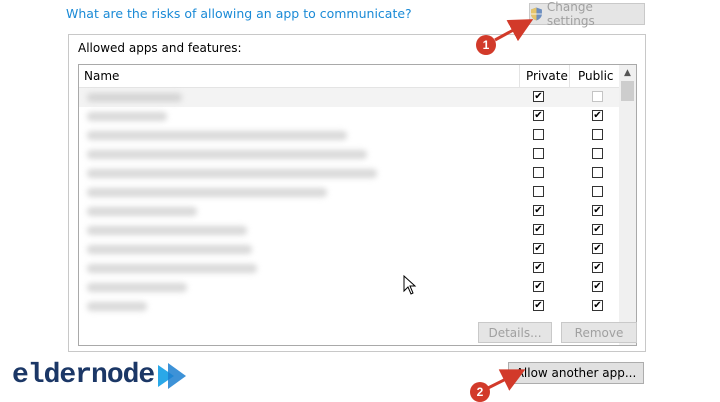 This screenshot has width=720, height=402. I want to click on step-badge-1: 1, so click(486, 45).